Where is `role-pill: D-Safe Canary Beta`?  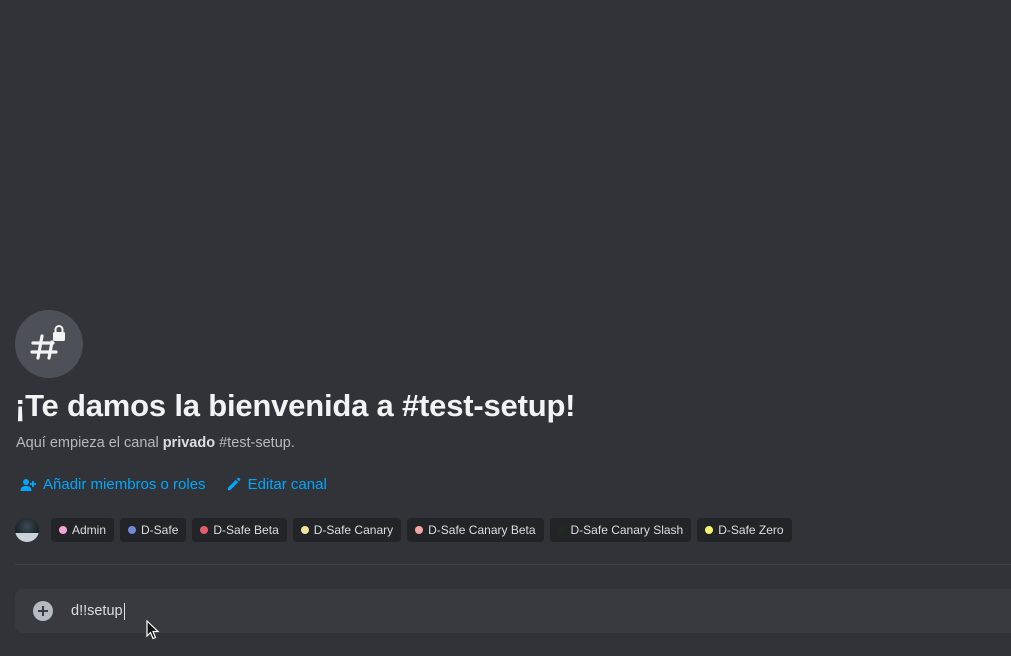
role-pill: D-Safe Canary Beta is located at coordinates (475, 530).